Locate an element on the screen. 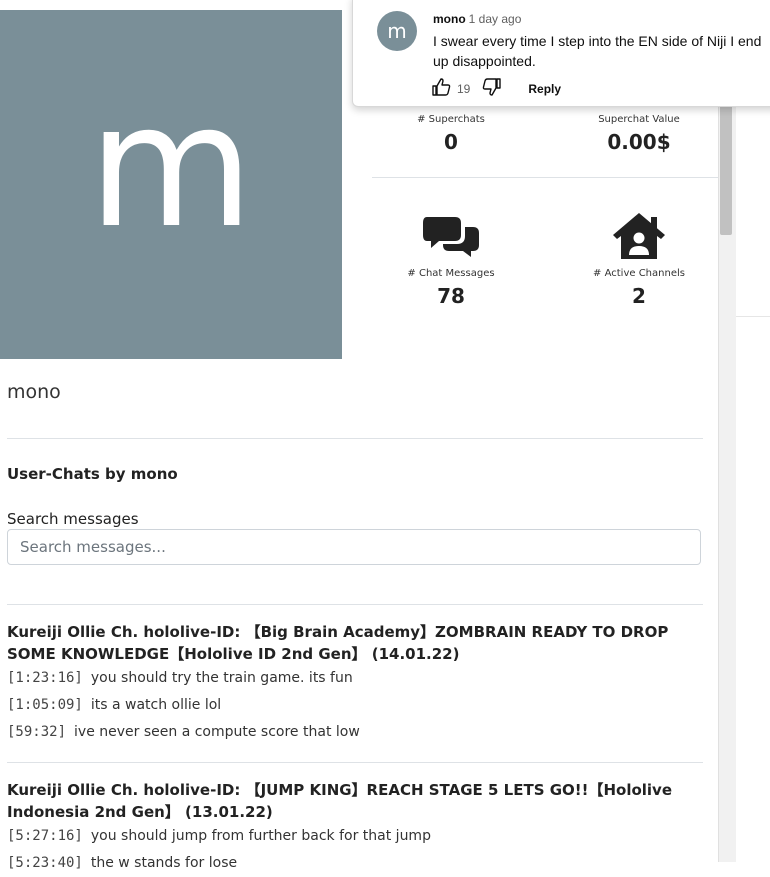  stat-superchat-value: Superchat Value 0.00$ is located at coordinates (639, 134).